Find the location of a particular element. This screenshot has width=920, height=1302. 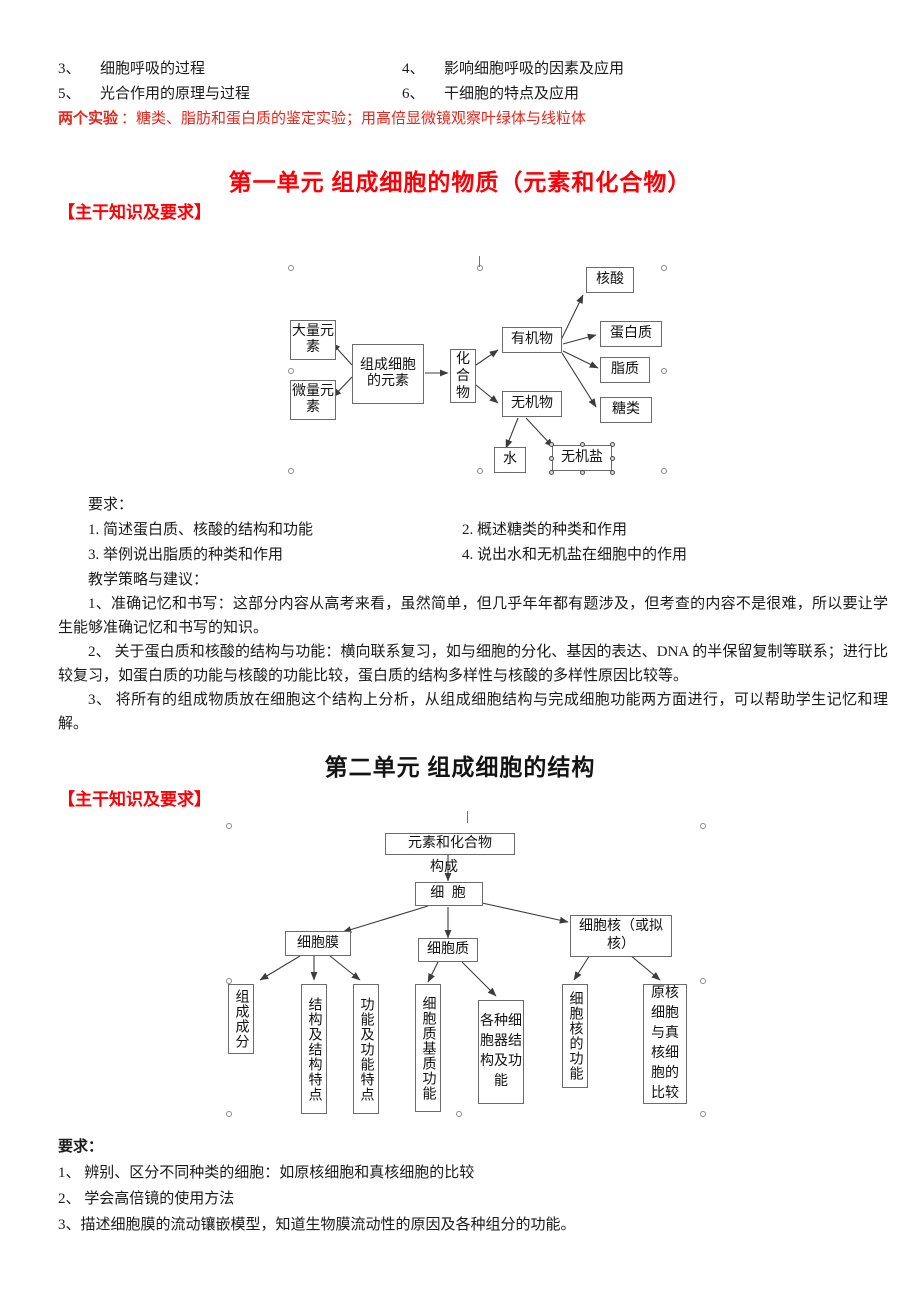

node-label: 细 胞 is located at coordinates (449, 893).